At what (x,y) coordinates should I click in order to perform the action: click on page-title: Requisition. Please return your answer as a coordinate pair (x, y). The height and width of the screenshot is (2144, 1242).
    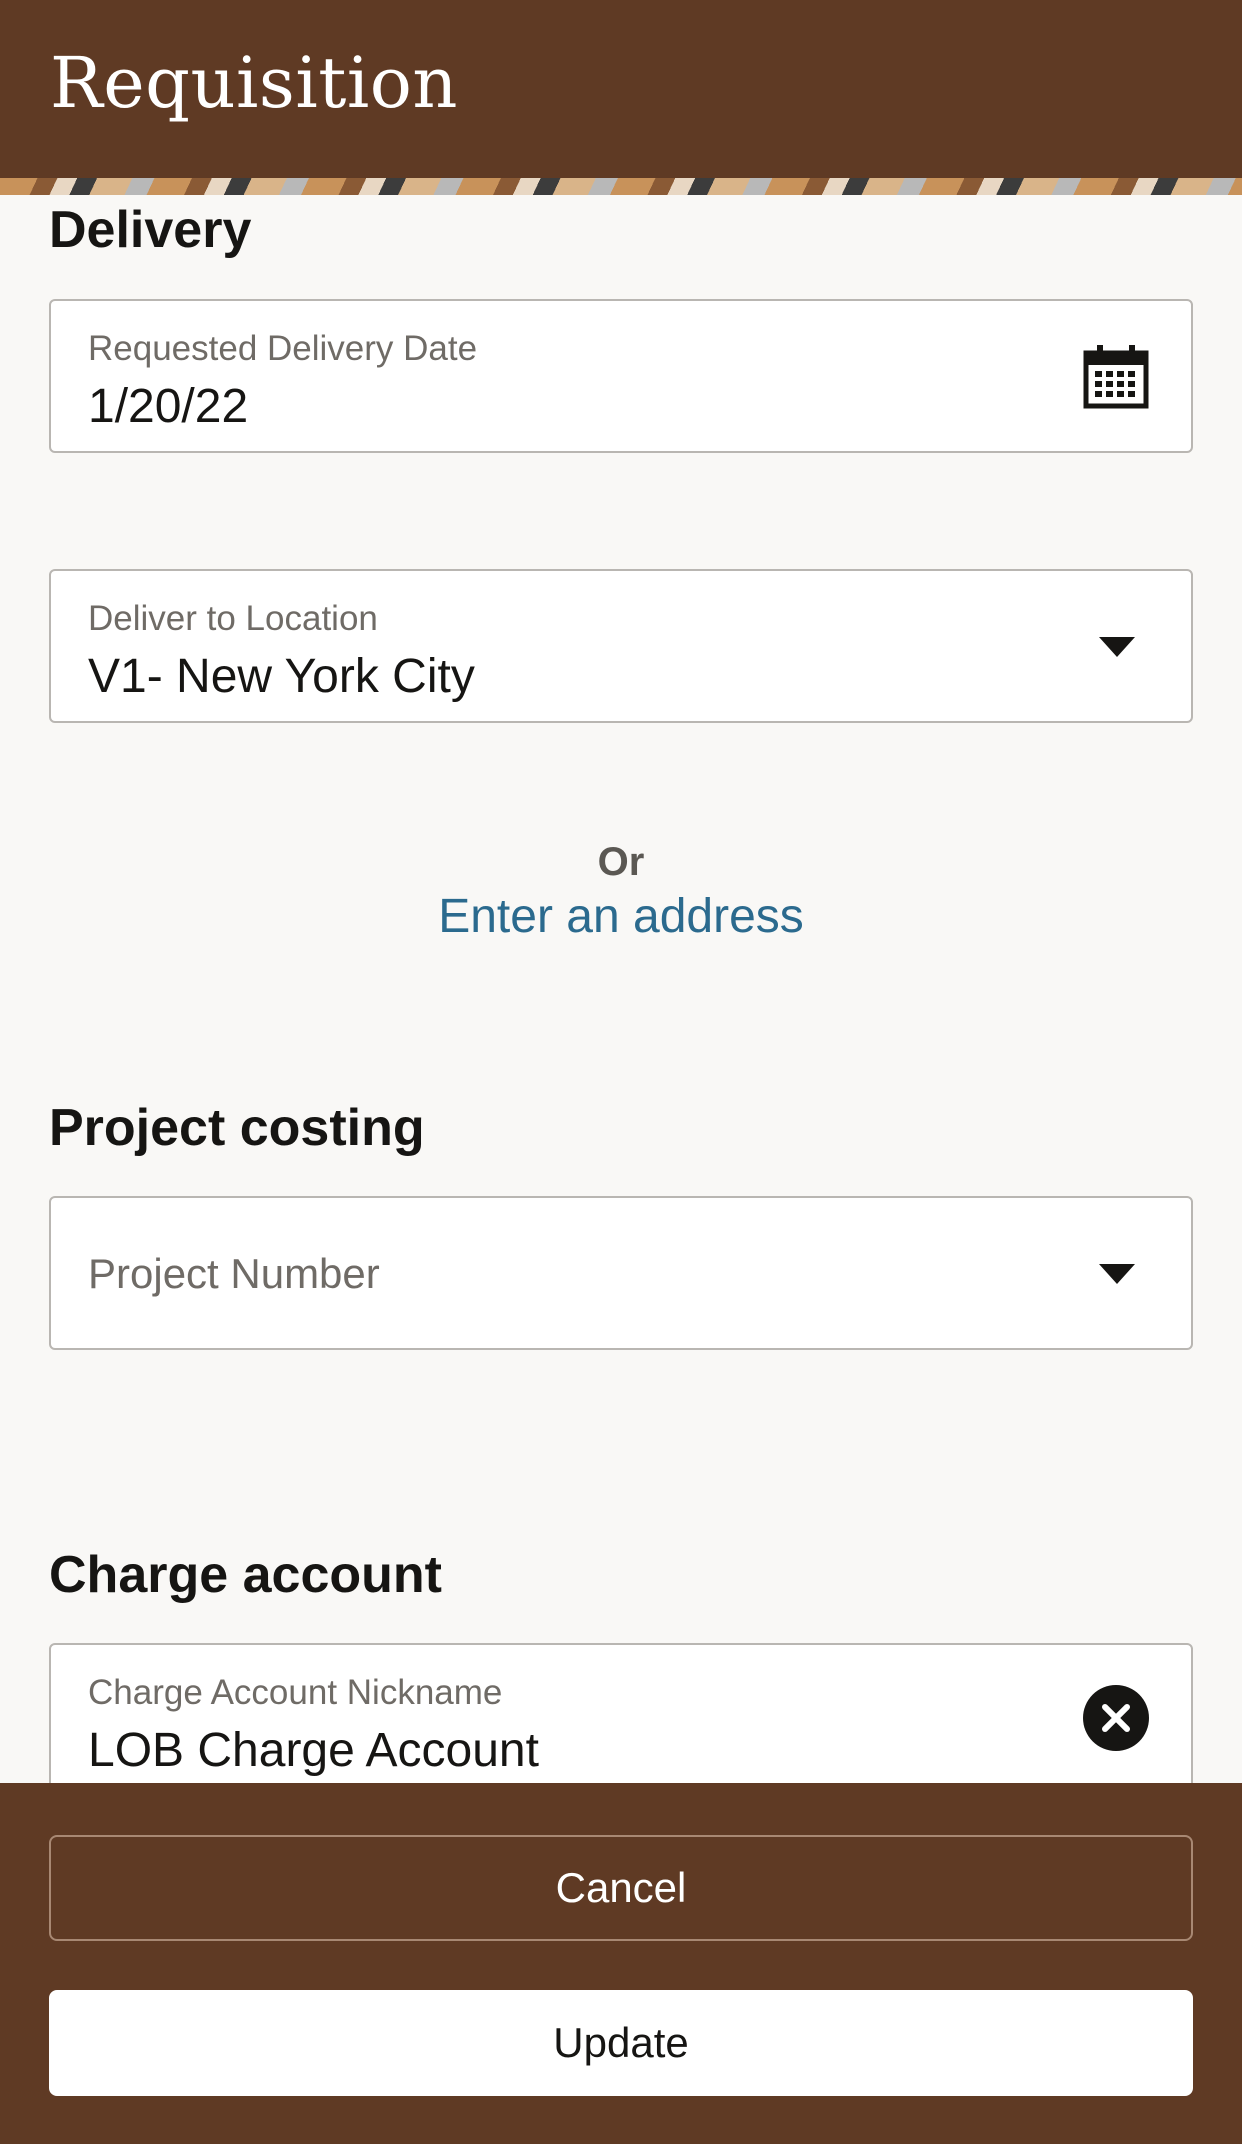
    Looking at the image, I should click on (254, 83).